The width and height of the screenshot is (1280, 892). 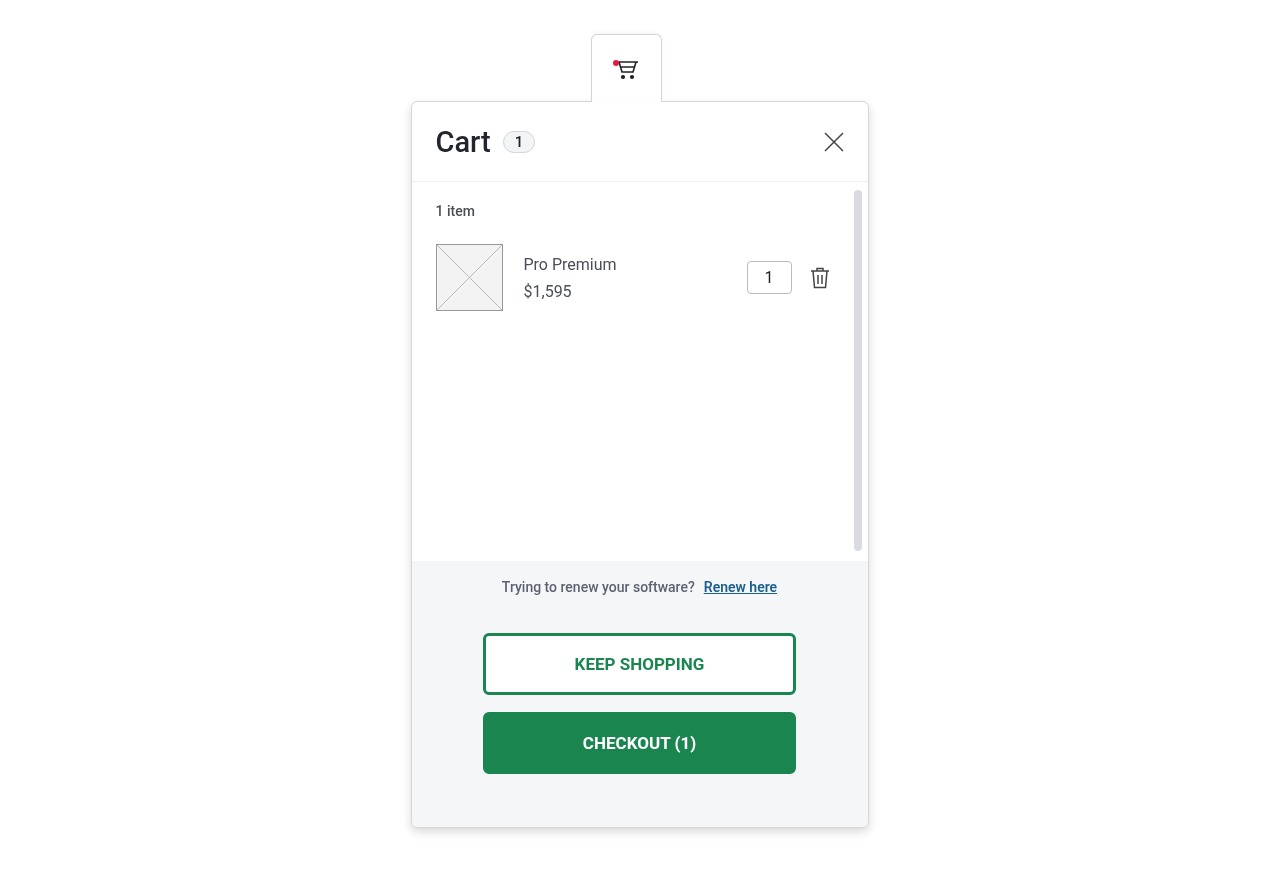 What do you see at coordinates (548, 291) in the screenshot?
I see `product-price: $1,595` at bounding box center [548, 291].